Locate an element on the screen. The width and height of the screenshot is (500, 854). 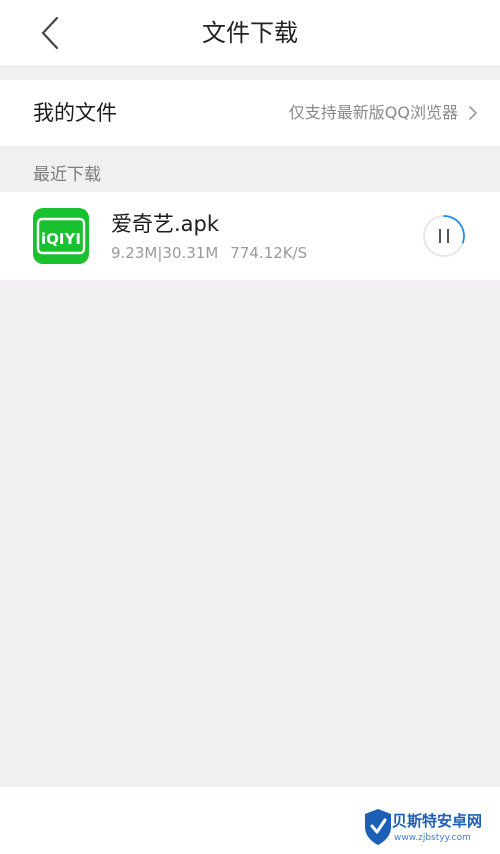
pause-icon is located at coordinates (444, 236).